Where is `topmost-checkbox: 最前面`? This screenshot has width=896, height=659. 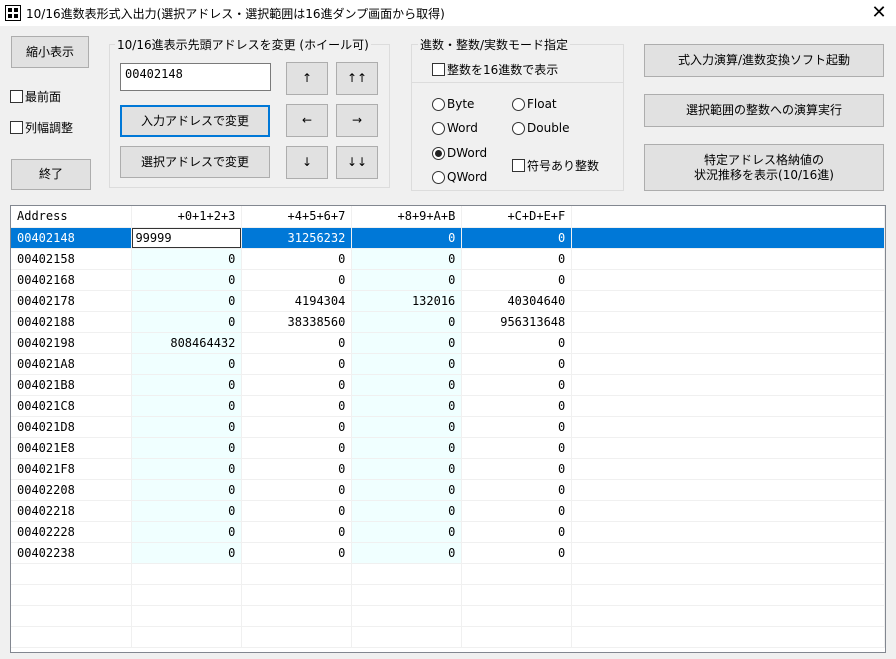
topmost-checkbox: 最前面 is located at coordinates (35, 96).